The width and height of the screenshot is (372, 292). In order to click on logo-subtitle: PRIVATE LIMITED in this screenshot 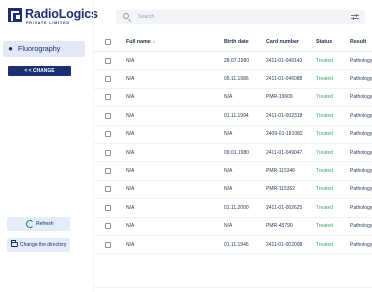, I will do `click(48, 23)`.